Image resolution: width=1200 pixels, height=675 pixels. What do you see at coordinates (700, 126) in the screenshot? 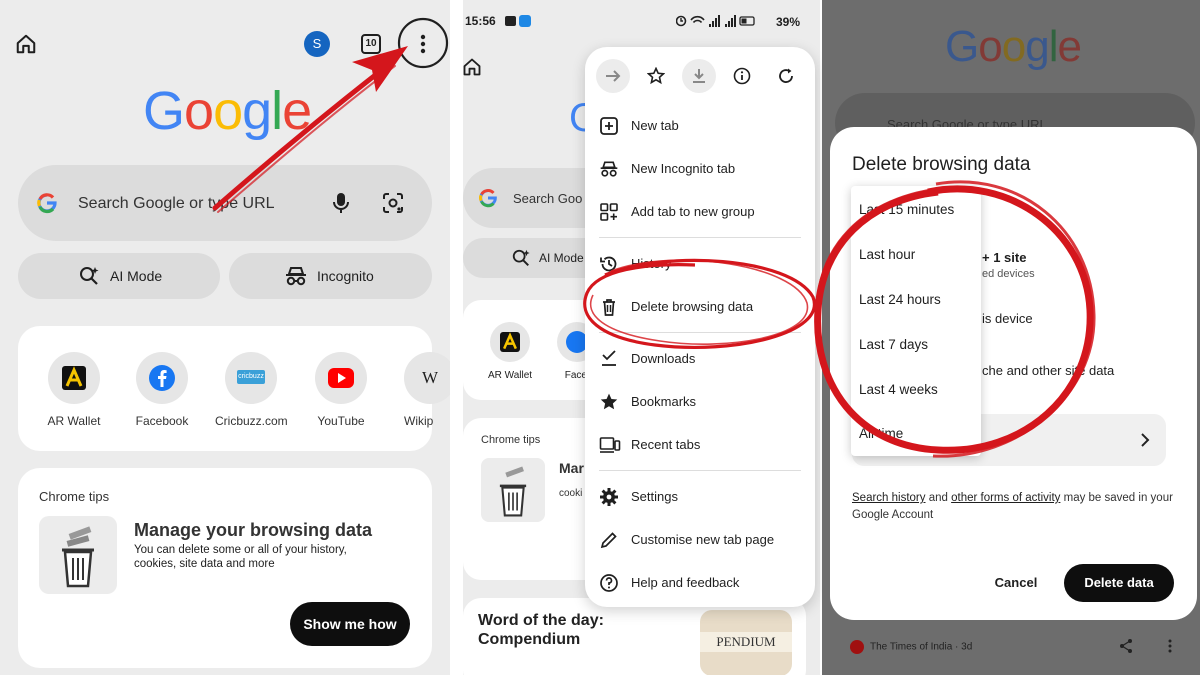
I see `menu-item-new-tab: New tab` at bounding box center [700, 126].